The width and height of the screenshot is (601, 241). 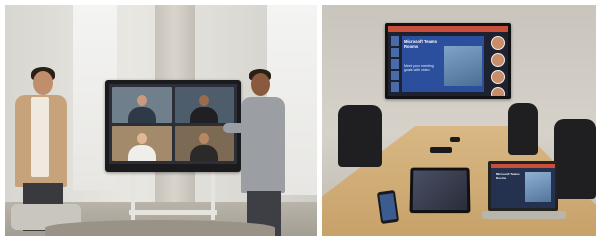 What do you see at coordinates (524, 215) in the screenshot?
I see `laptop-base` at bounding box center [524, 215].